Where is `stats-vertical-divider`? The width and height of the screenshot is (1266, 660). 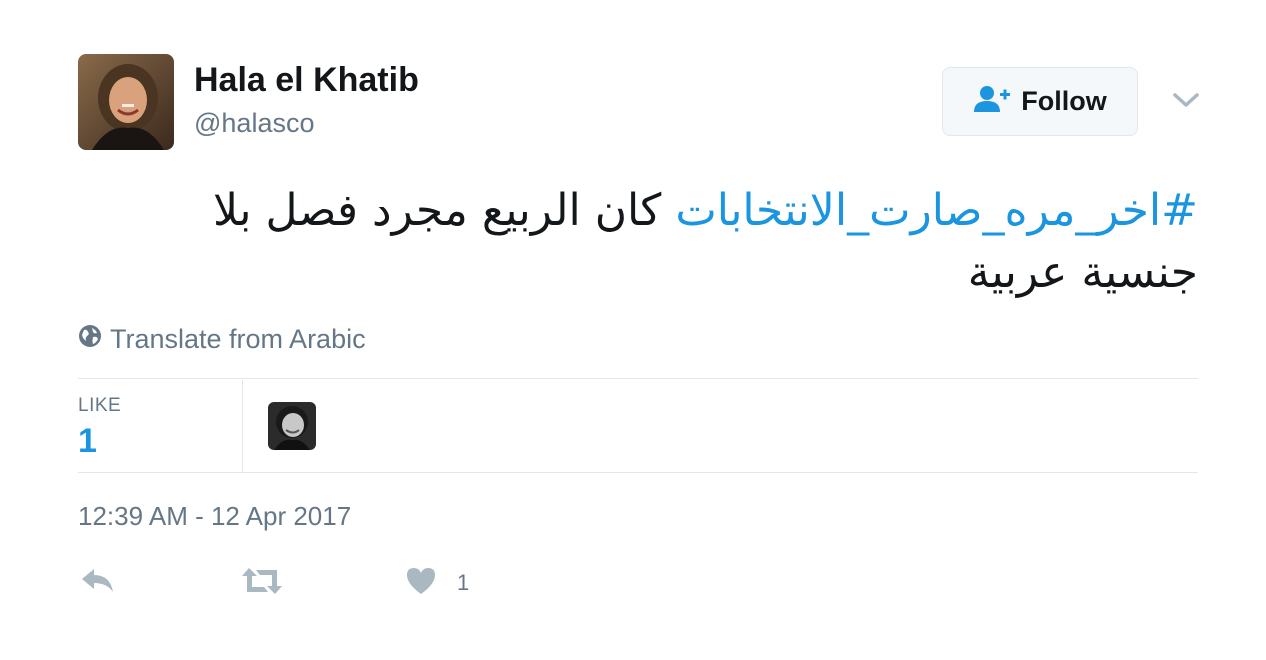
stats-vertical-divider is located at coordinates (242, 426).